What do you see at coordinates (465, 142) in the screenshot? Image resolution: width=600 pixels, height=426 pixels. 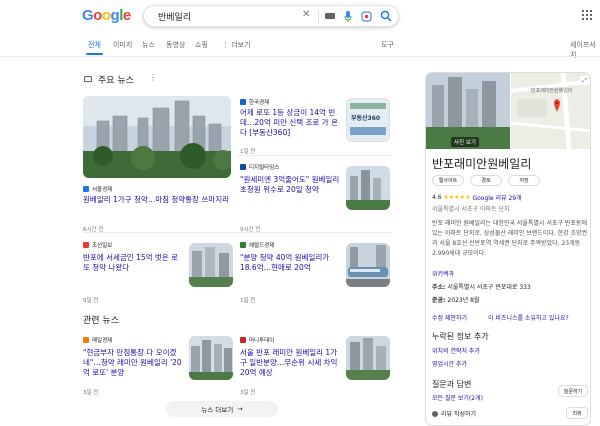 I see `photo-label: 사진 보기` at bounding box center [465, 142].